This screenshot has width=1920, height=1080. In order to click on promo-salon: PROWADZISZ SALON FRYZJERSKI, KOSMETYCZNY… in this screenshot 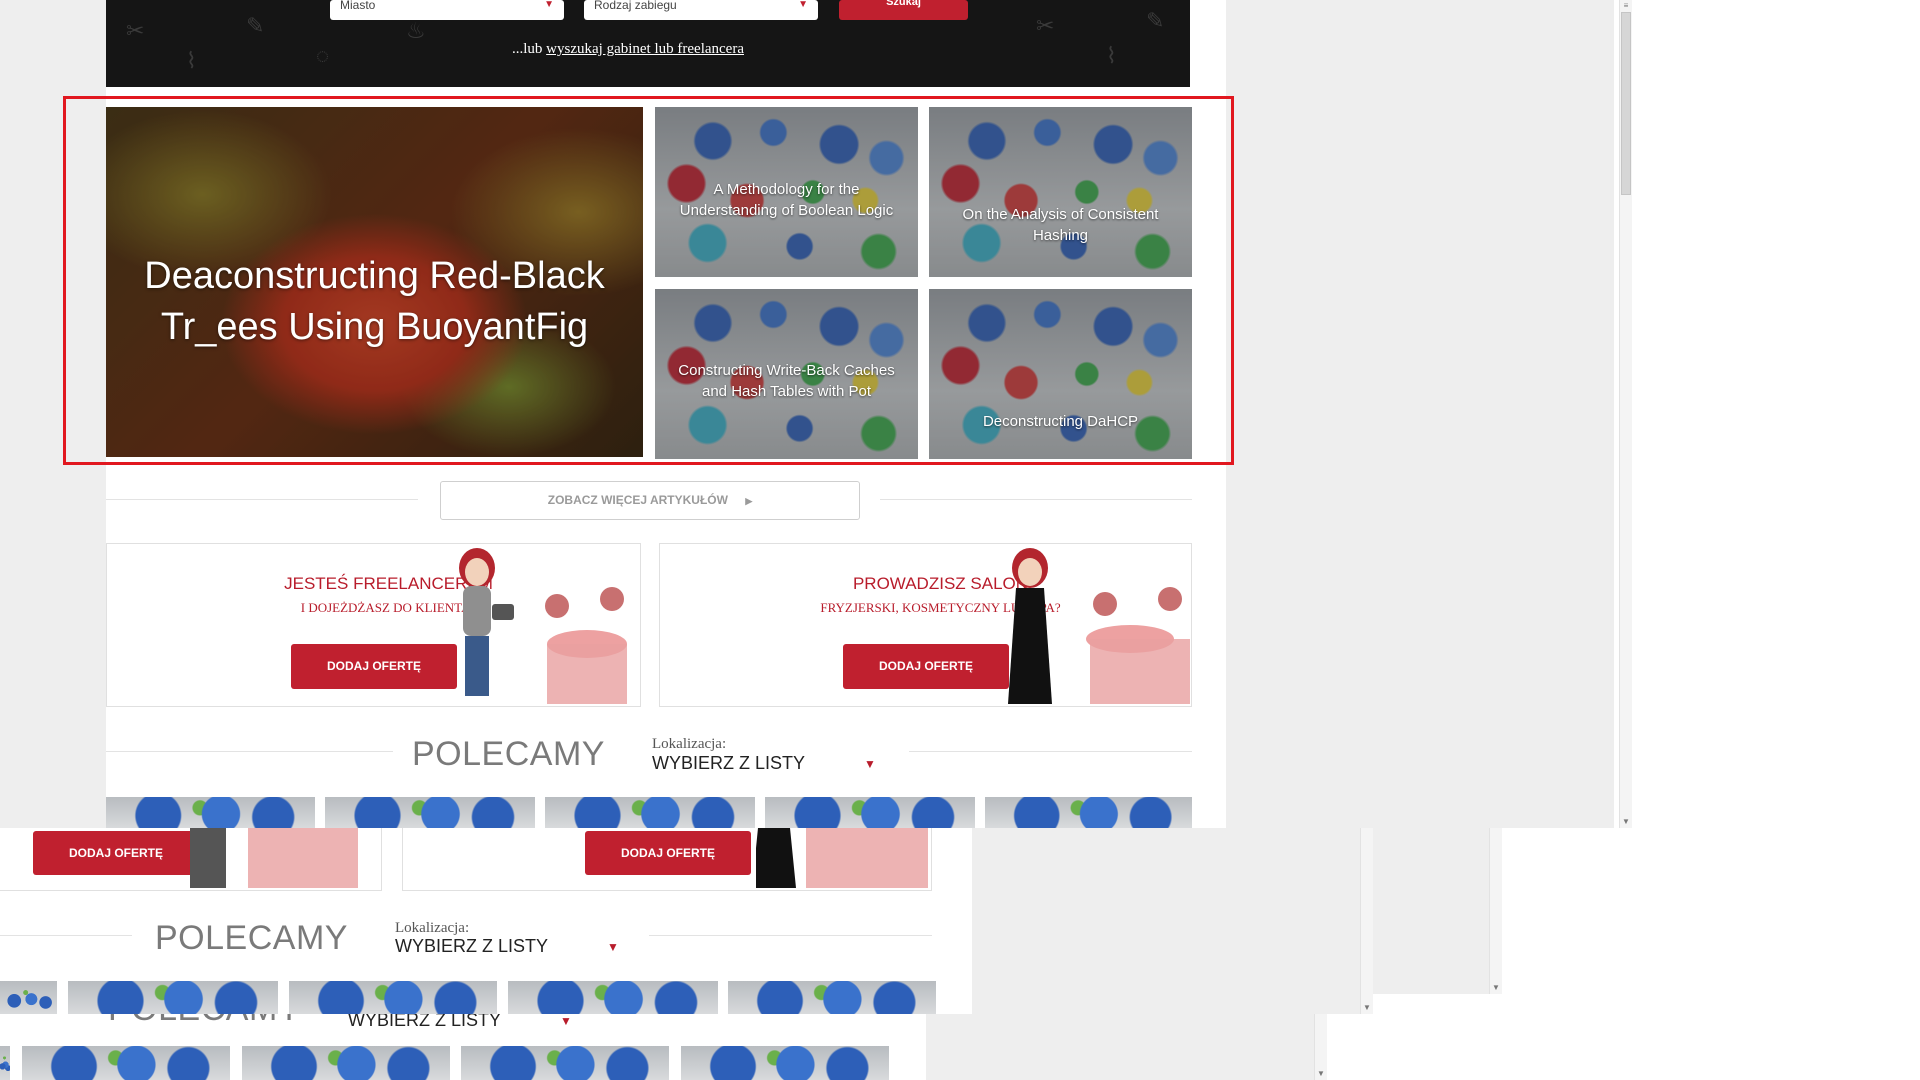, I will do `click(925, 625)`.